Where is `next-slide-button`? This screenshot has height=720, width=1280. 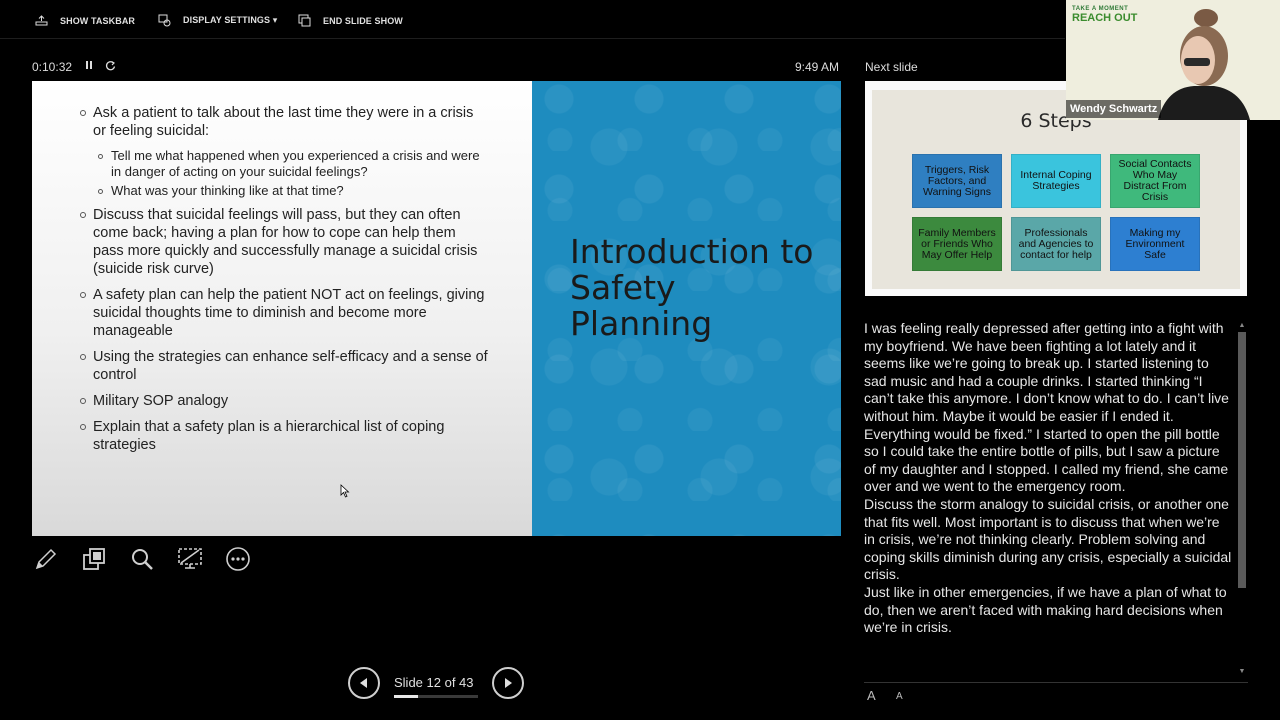
next-slide-button is located at coordinates (508, 683).